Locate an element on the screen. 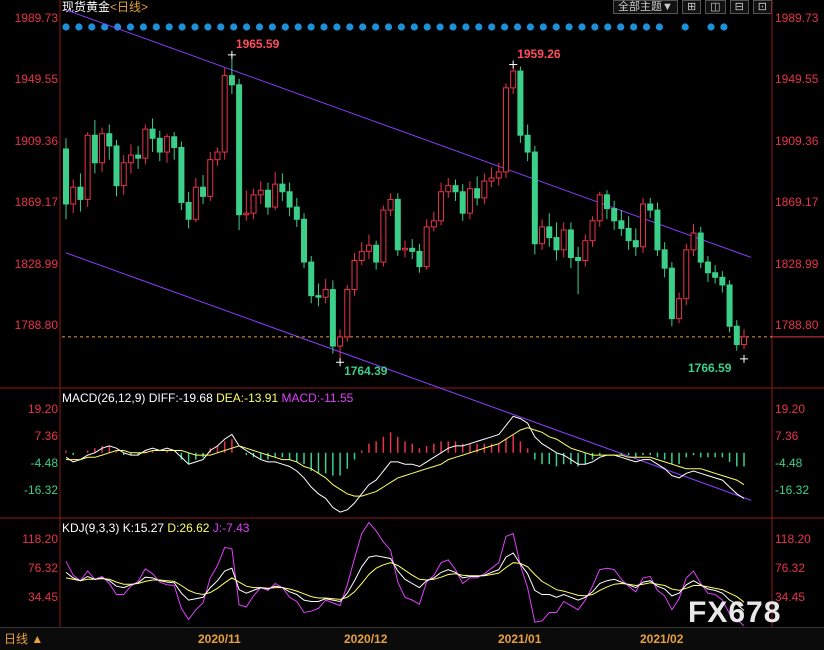  annotation-low-1: 1764.39 is located at coordinates (366, 371).